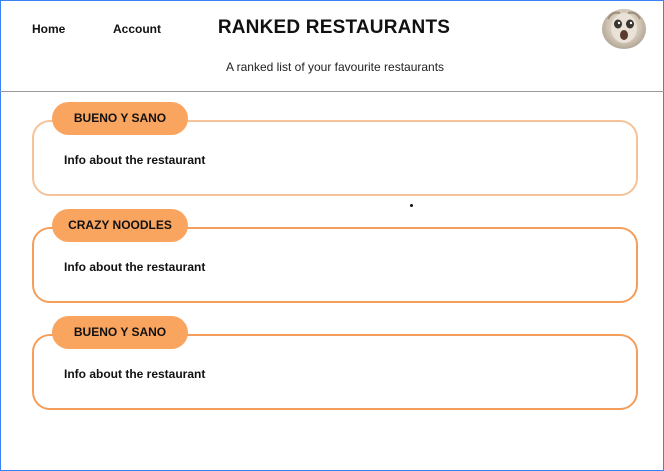 The image size is (664, 471). I want to click on avatar, so click(624, 29).